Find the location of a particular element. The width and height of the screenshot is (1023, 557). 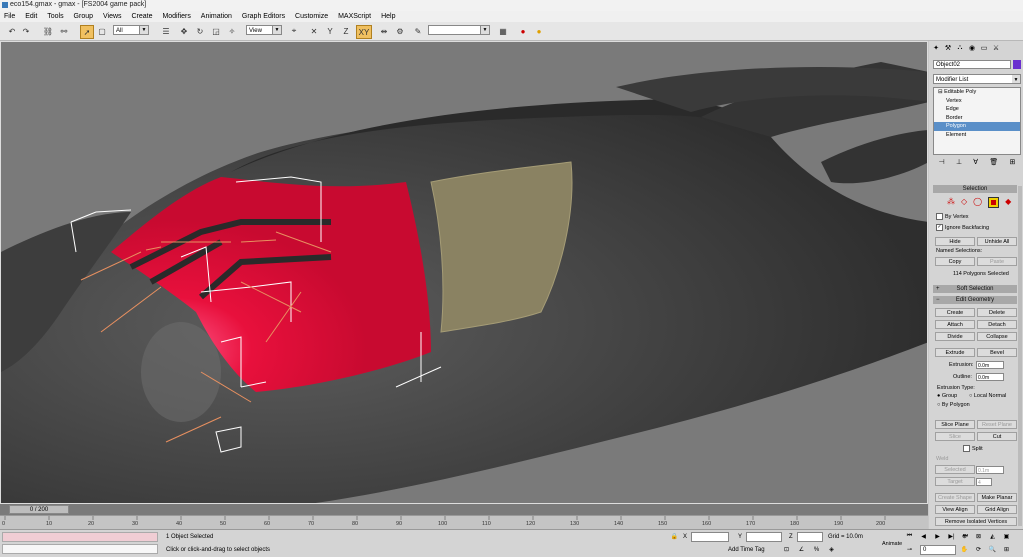

modifier-list-dropdown: Modifier List ▼ is located at coordinates (977, 79).